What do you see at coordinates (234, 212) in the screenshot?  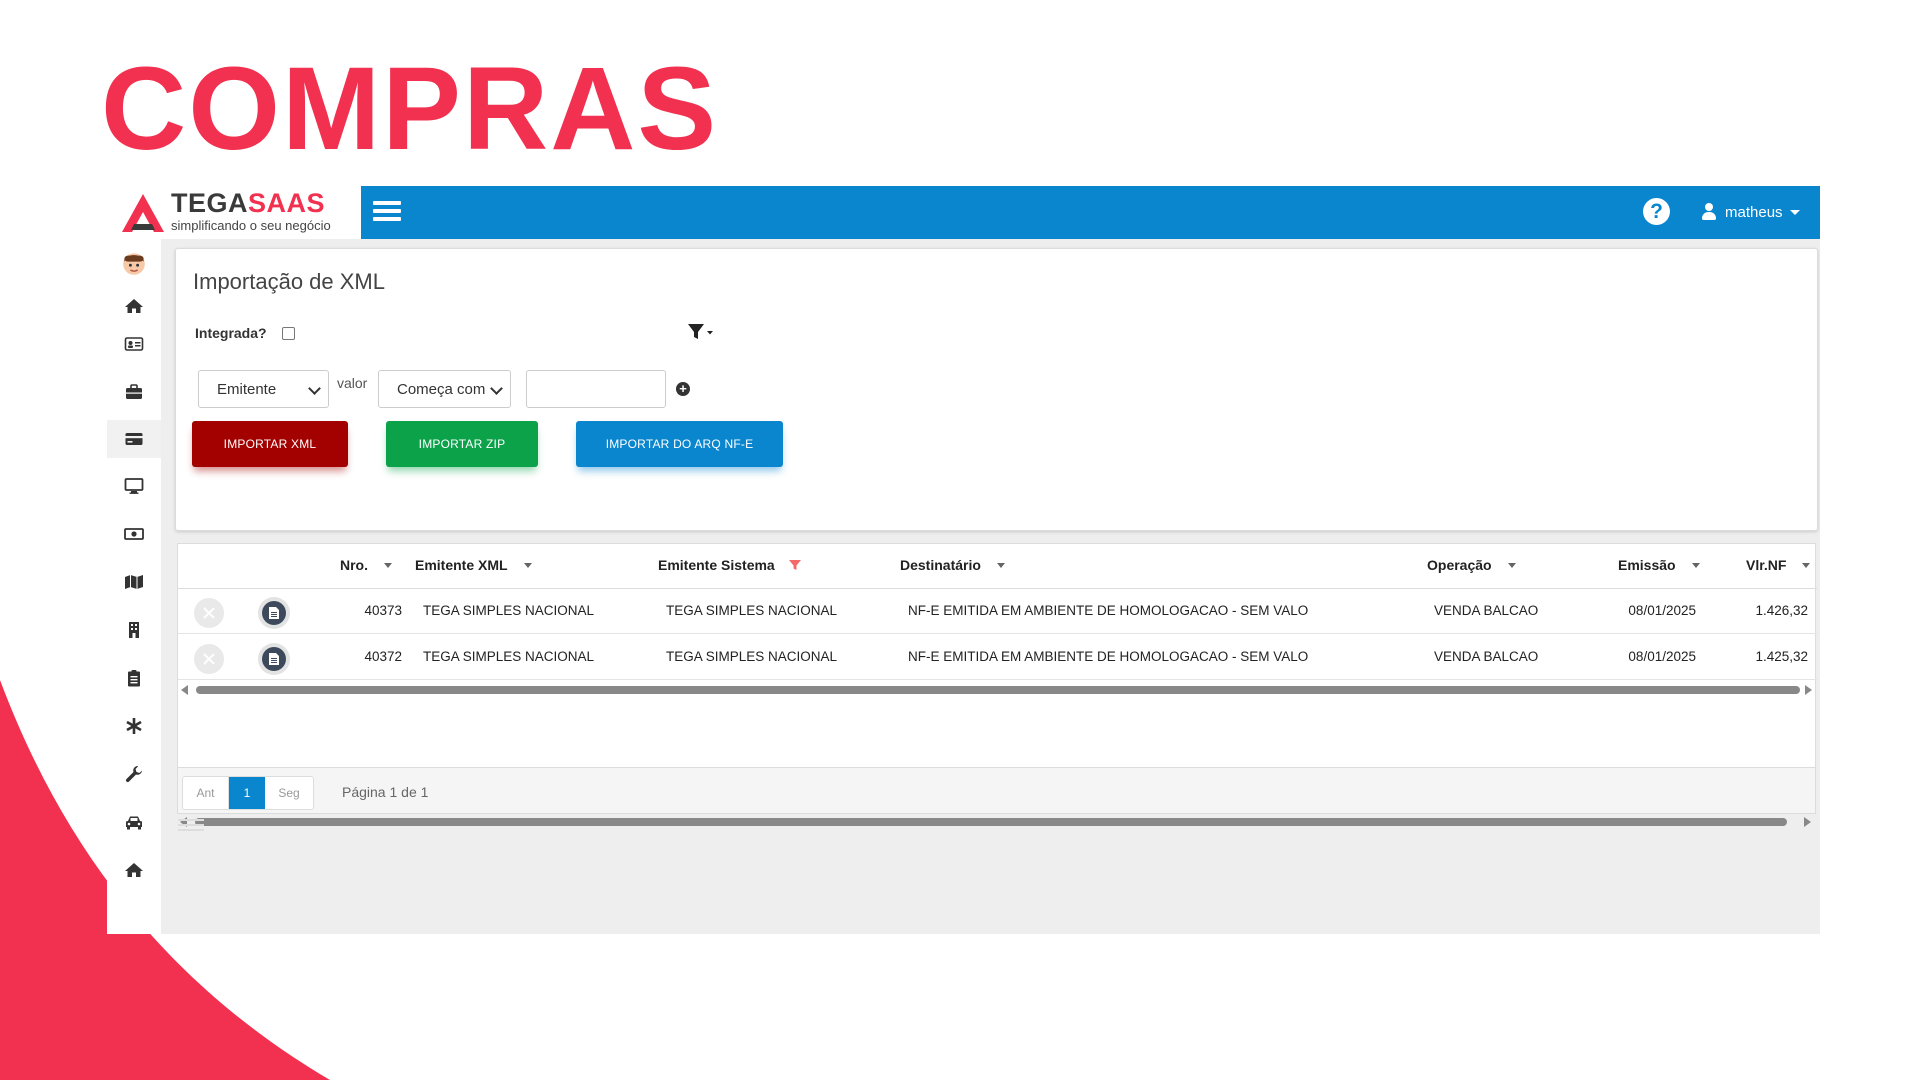 I see `brand-logo: TEGASAAS simplificando o seu negócio` at bounding box center [234, 212].